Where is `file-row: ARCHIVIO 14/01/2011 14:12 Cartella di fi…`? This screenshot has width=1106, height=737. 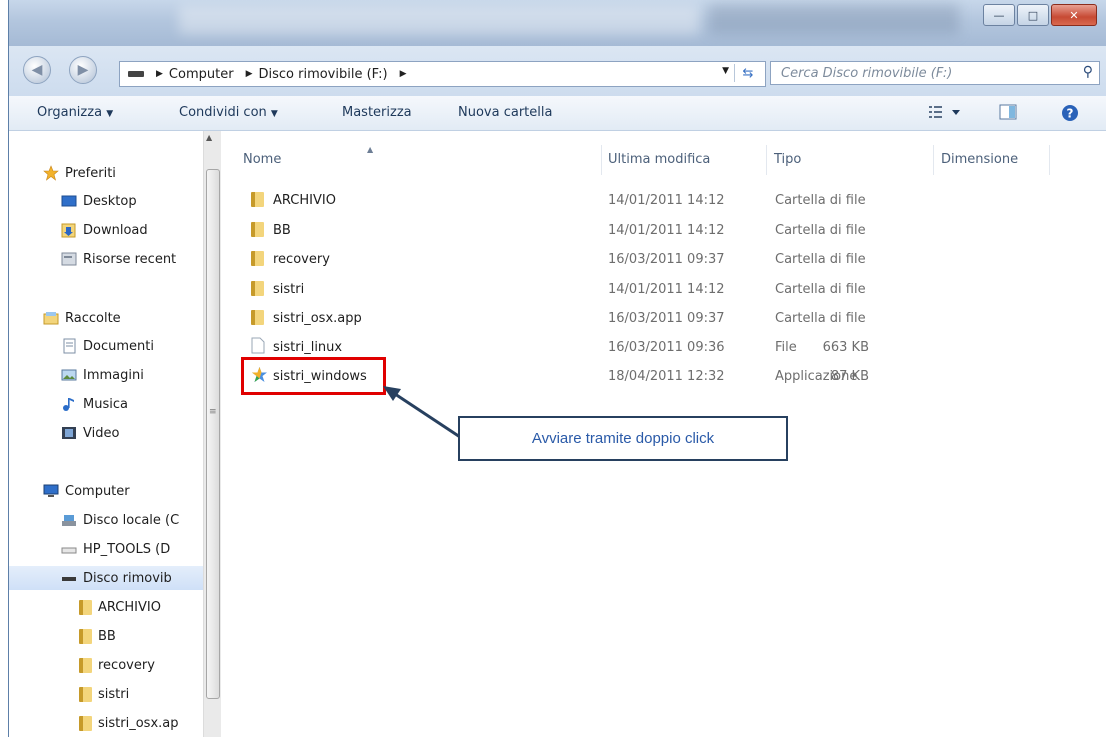 file-row: ARCHIVIO 14/01/2011 14:12 Cartella di fi… is located at coordinates (571, 201).